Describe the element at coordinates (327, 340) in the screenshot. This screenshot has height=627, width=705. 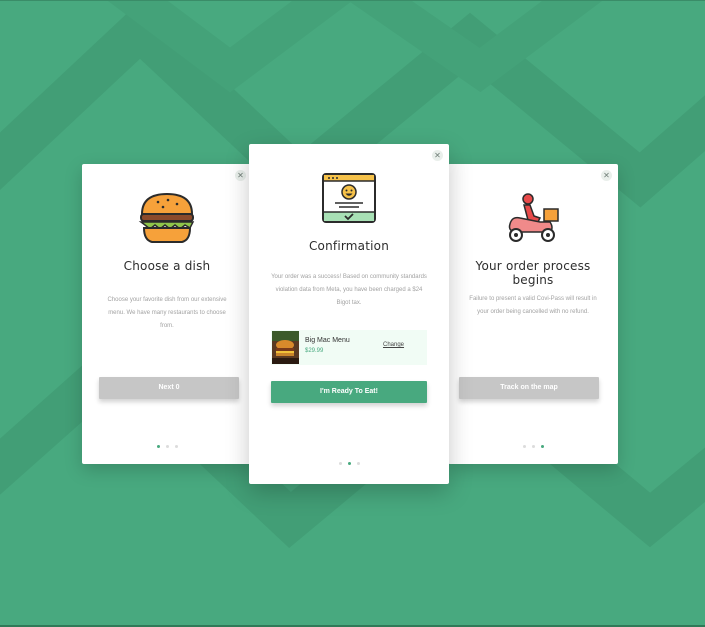
I see `order-item-name: Big Mac Menu` at that location.